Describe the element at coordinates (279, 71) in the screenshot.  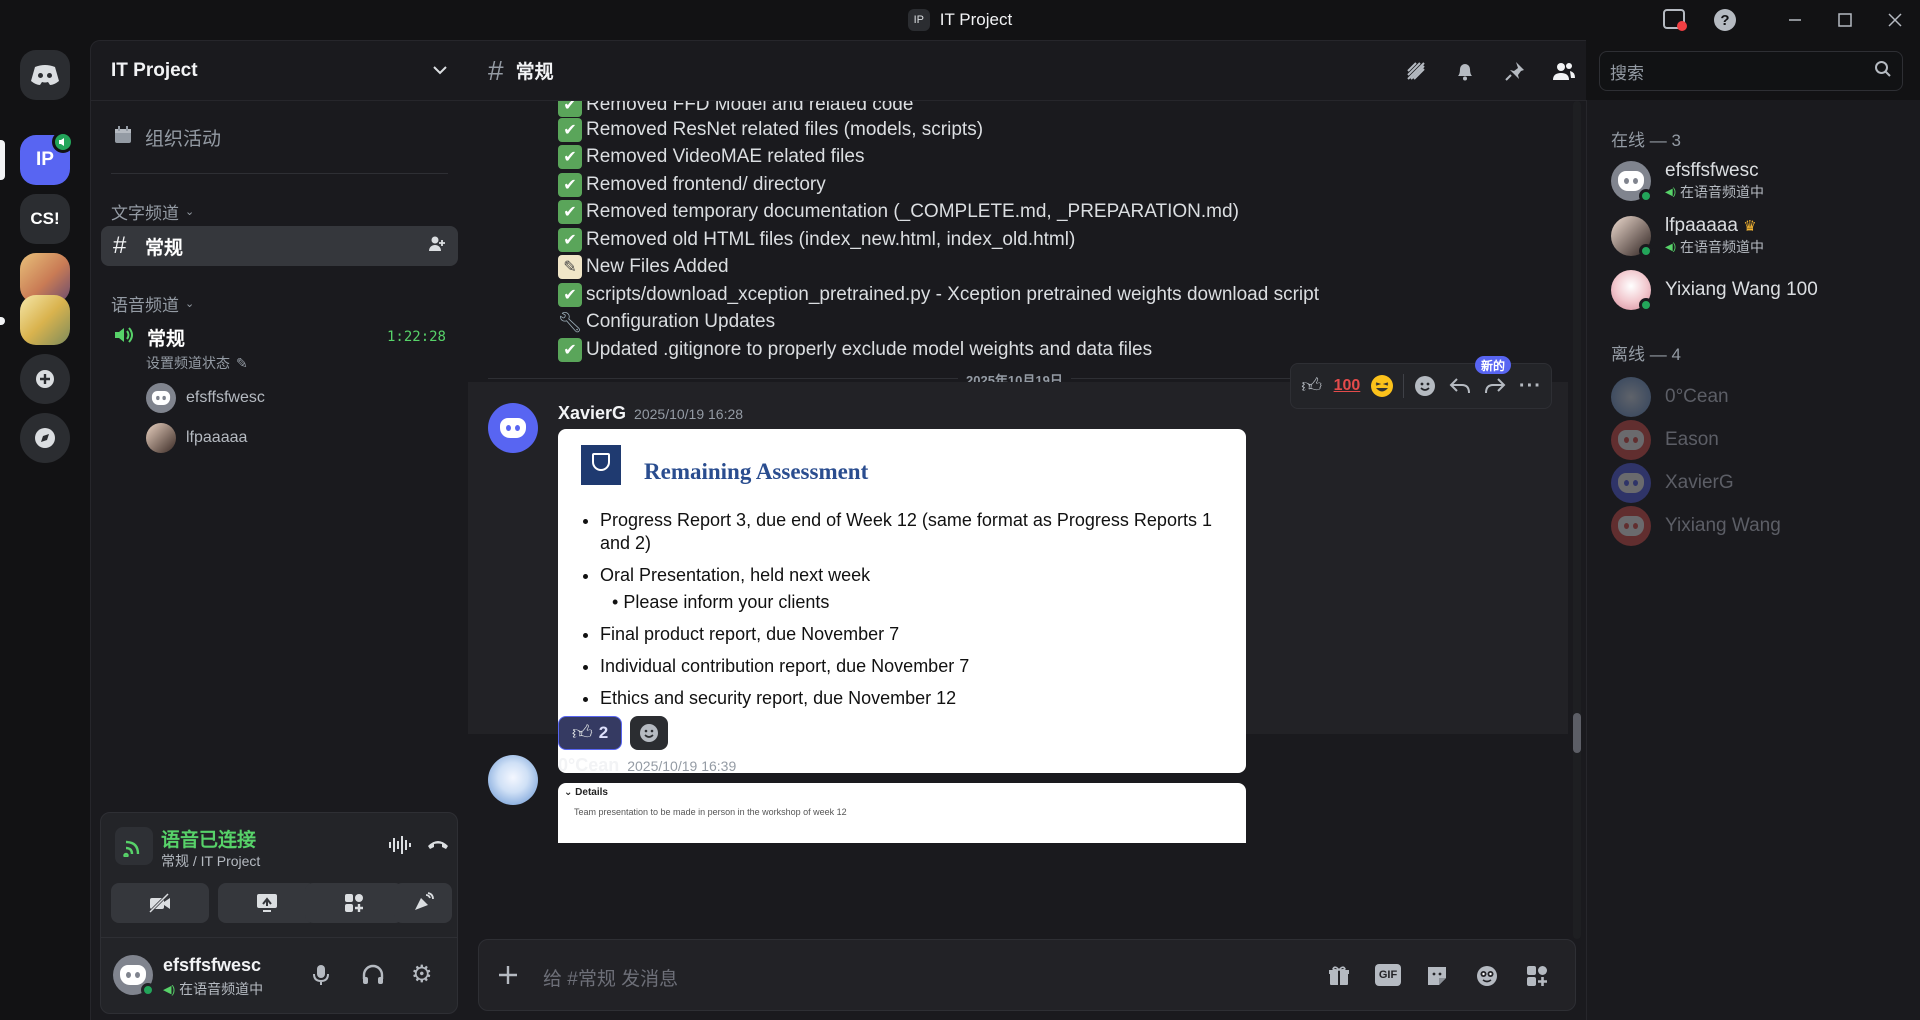
I see `guild-header: IT Project` at that location.